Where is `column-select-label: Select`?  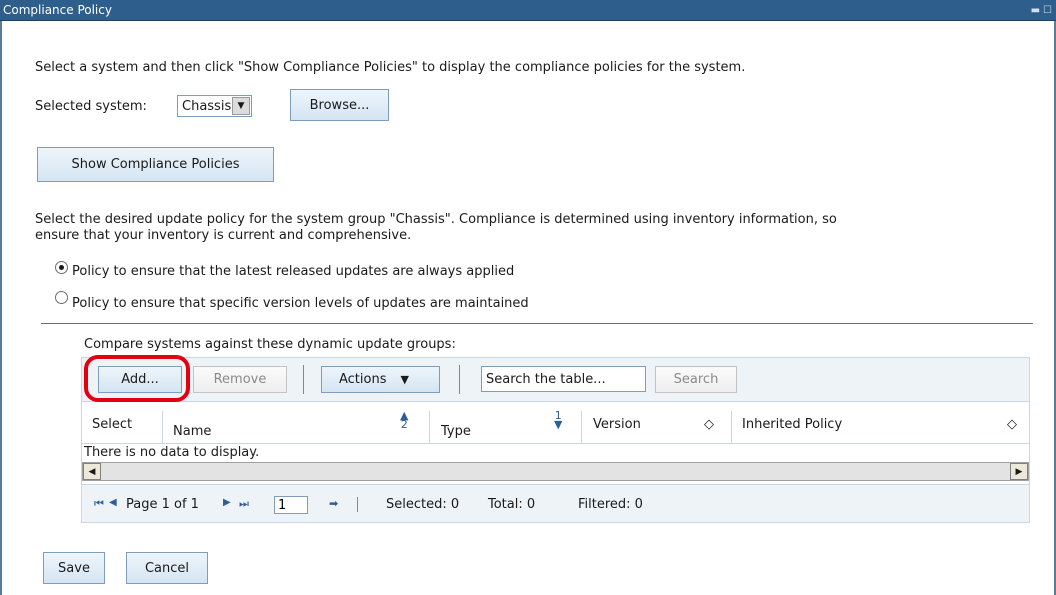
column-select-label: Select is located at coordinates (112, 424).